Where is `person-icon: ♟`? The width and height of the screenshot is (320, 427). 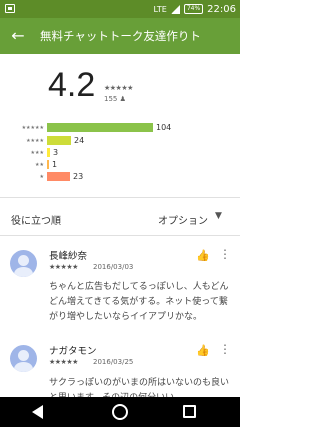
person-icon: ♟ is located at coordinates (122, 99).